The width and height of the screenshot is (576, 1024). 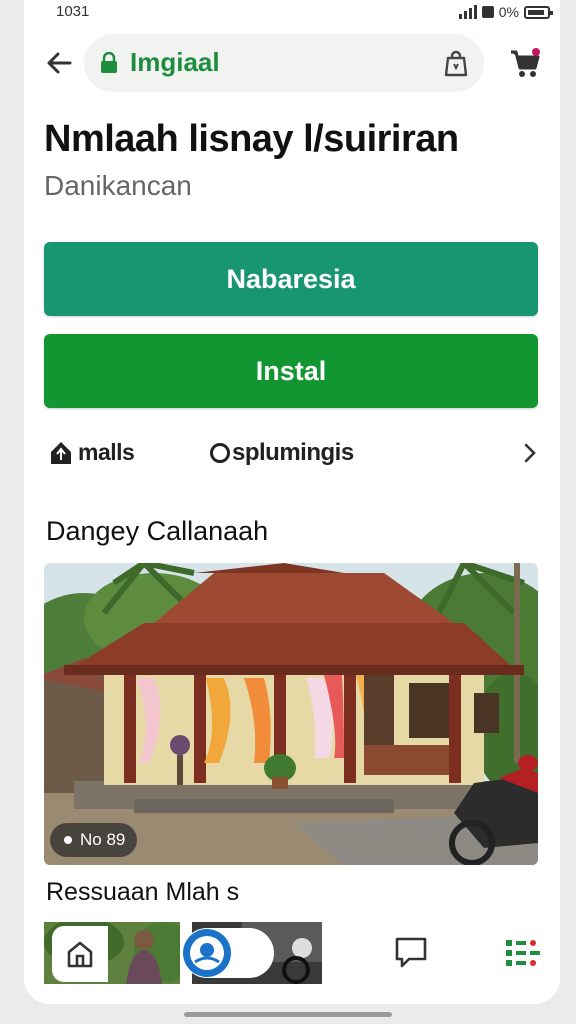 I want to click on status-icons: 0%, so click(x=505, y=12).